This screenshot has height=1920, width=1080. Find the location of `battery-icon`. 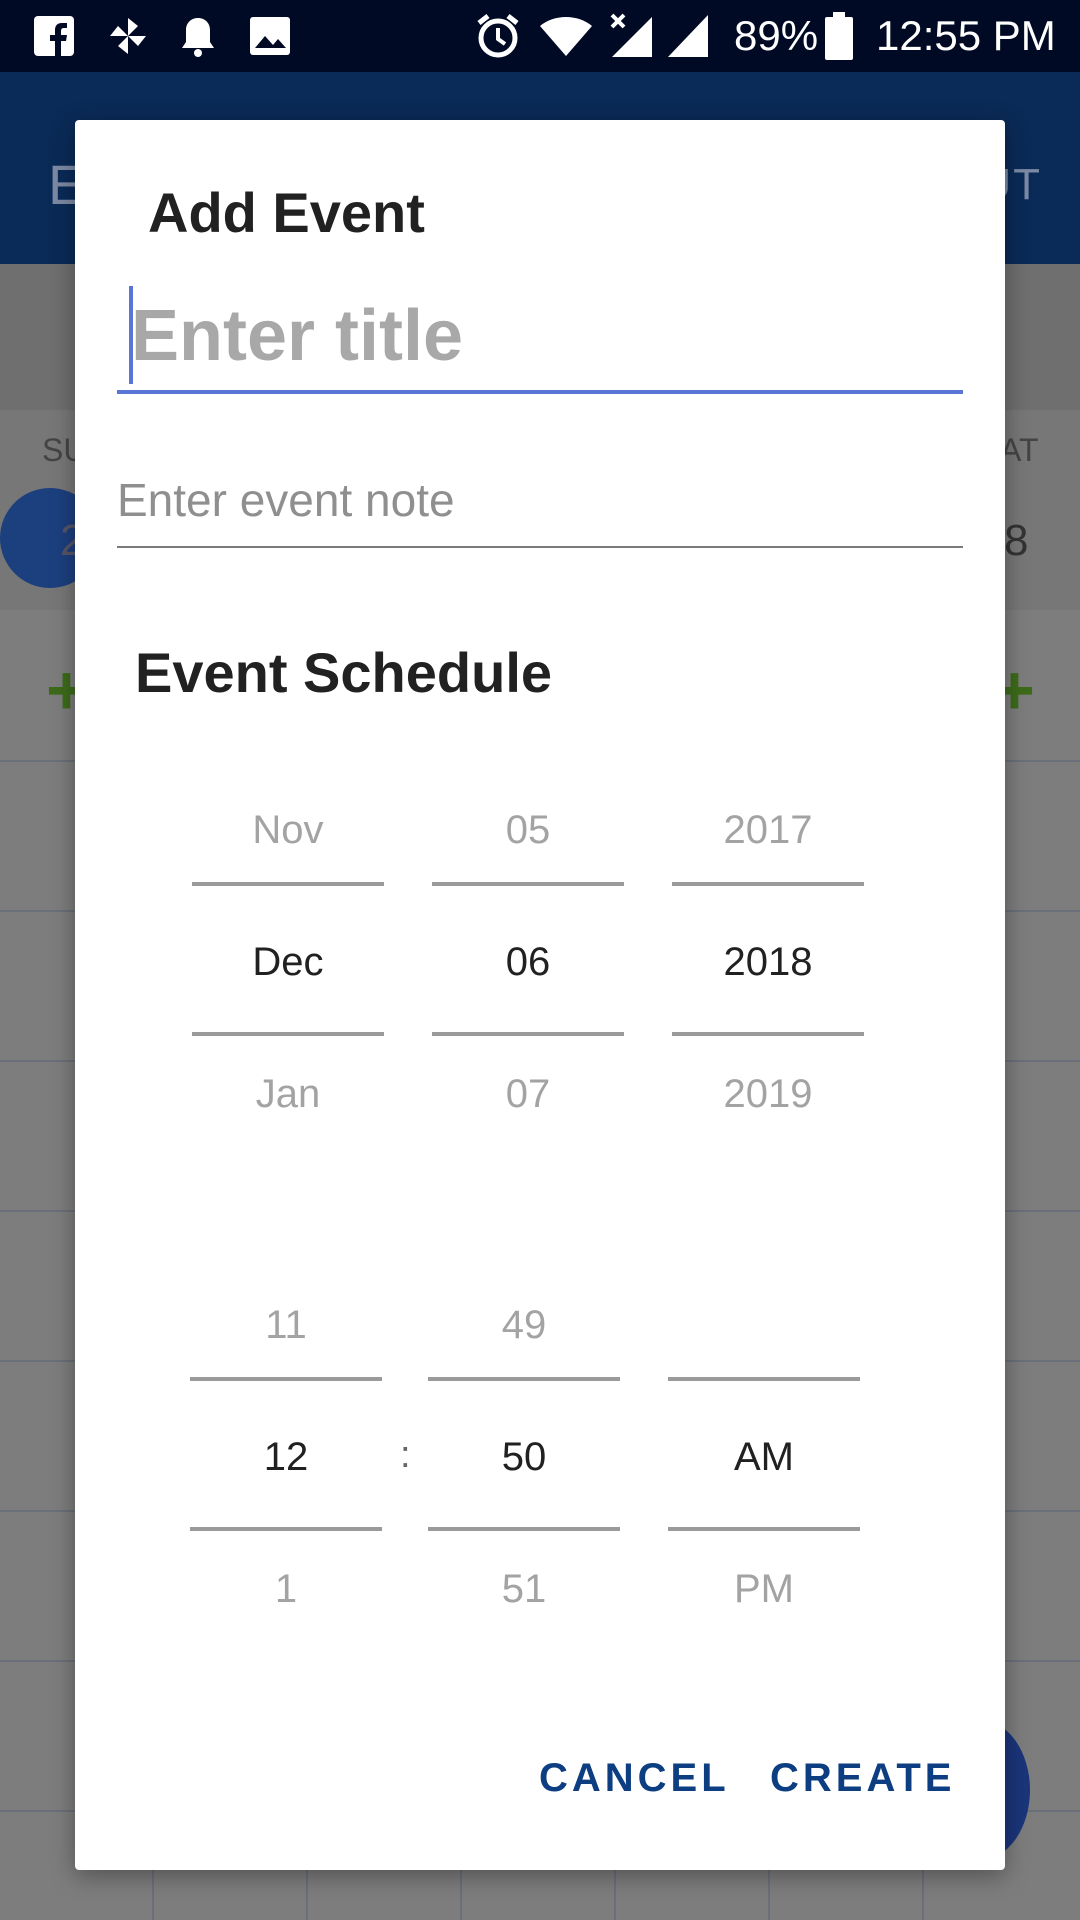

battery-icon is located at coordinates (839, 36).